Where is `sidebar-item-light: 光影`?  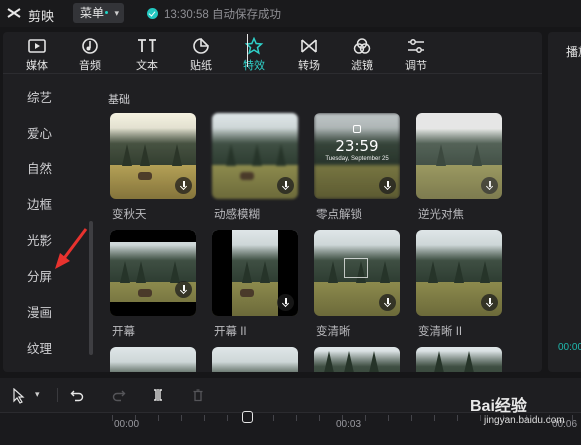
sidebar-item-light: 光影 is located at coordinates (39, 239).